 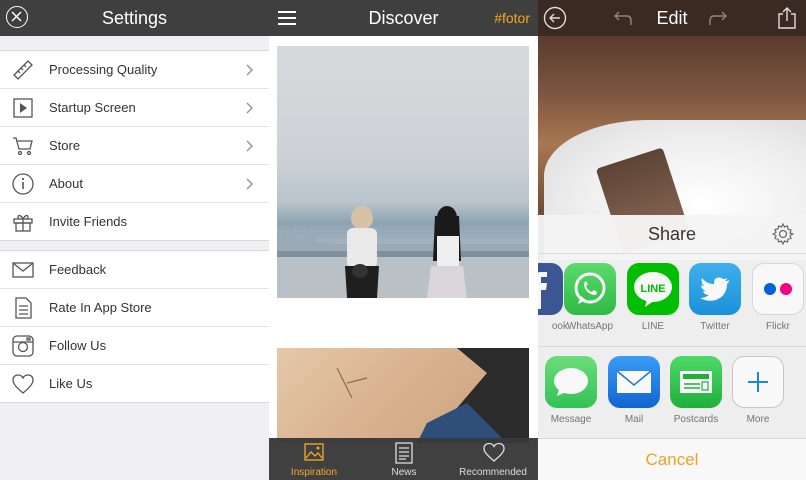 I want to click on settings-item-label: About, so click(x=66, y=183).